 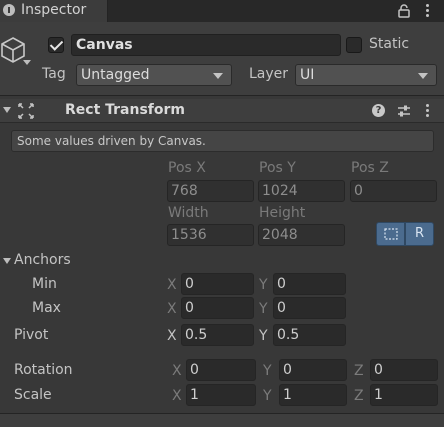 I want to click on tab-label: Inspector, so click(x=54, y=10).